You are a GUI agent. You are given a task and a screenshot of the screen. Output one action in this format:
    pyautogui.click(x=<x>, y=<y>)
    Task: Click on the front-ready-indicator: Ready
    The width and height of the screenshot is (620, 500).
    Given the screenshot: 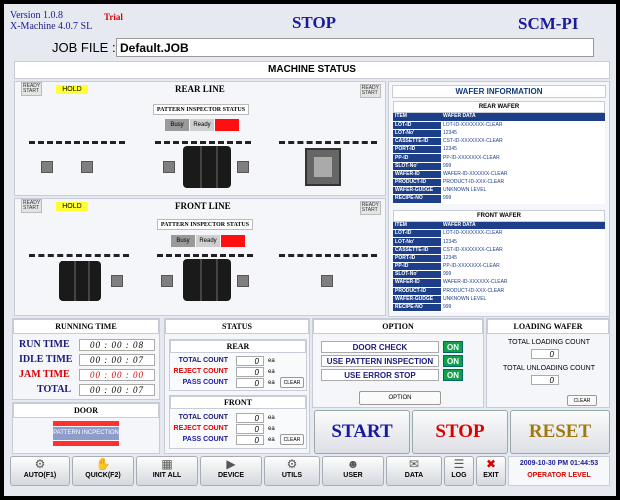 What is the action you would take?
    pyautogui.click(x=208, y=241)
    